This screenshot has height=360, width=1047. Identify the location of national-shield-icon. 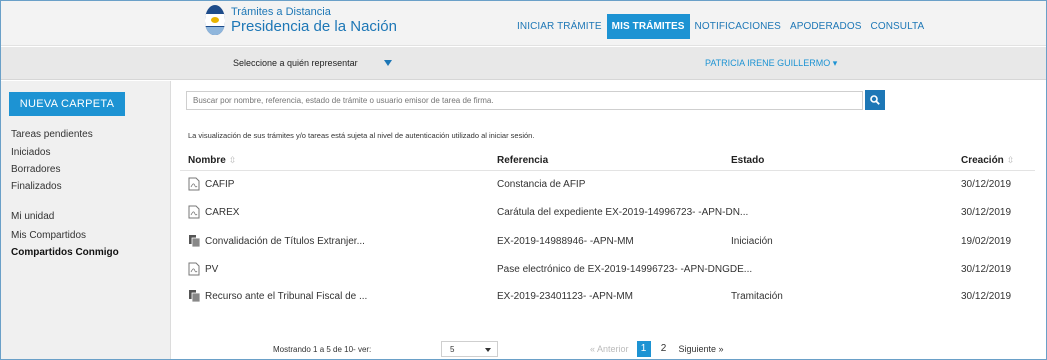
(215, 20).